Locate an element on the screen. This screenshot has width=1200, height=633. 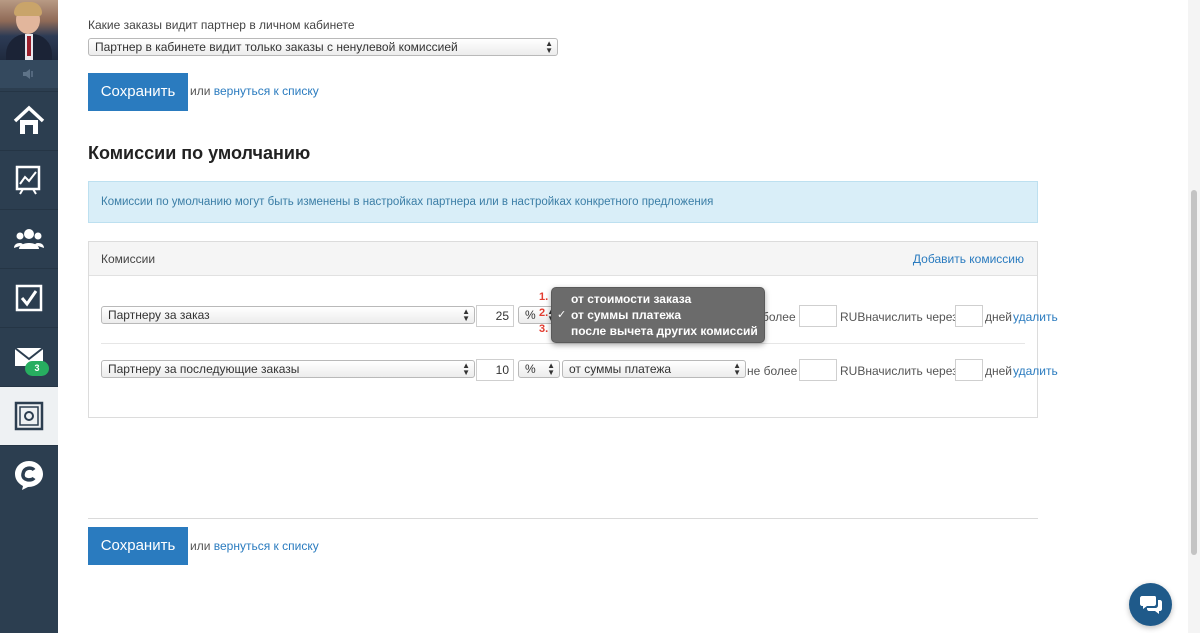
form-divider is located at coordinates (563, 518).